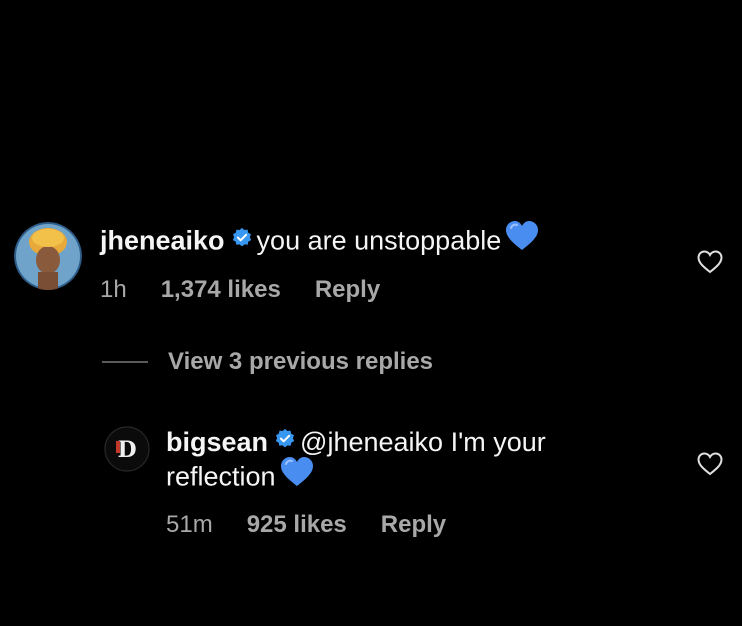 Image resolution: width=742 pixels, height=626 pixels. I want to click on username: jheneaiko, so click(162, 241).